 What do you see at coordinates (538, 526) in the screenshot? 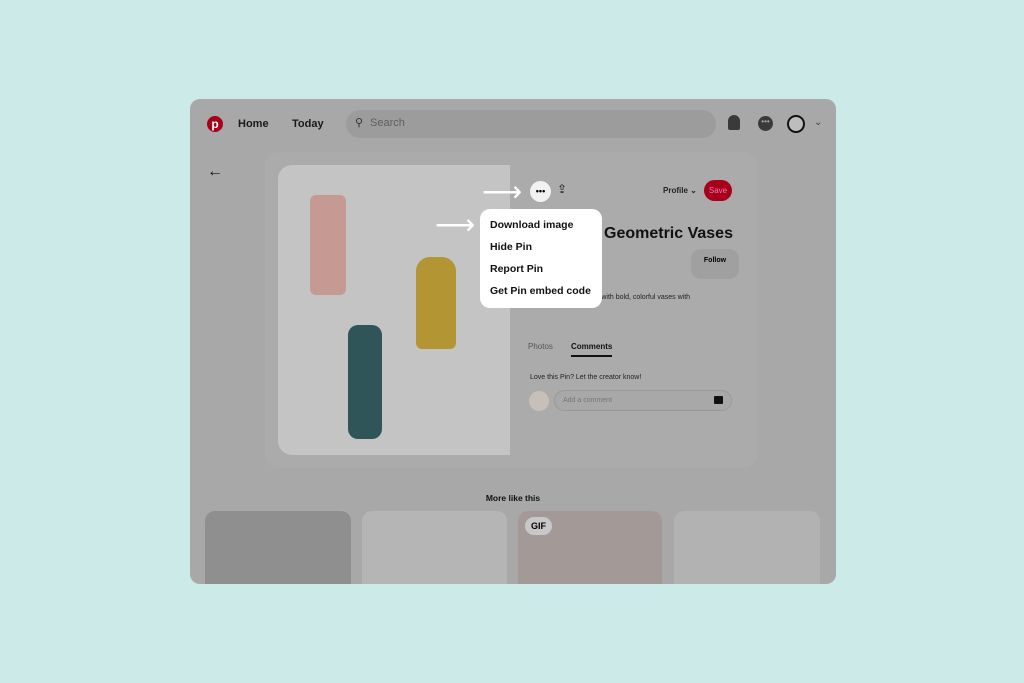
I see `gif-badge: GIF` at bounding box center [538, 526].